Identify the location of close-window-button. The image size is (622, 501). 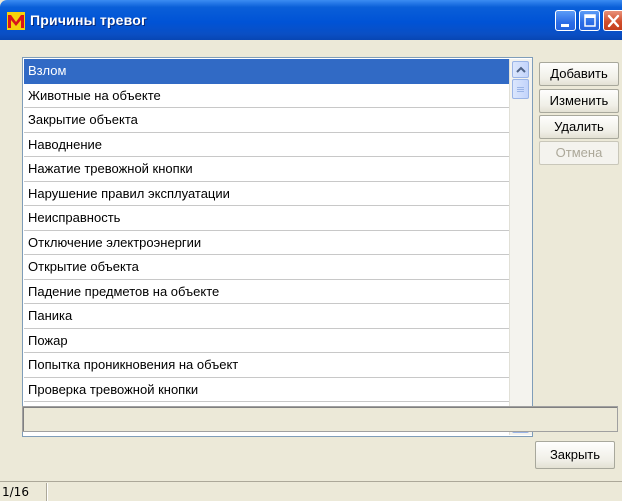
(612, 20).